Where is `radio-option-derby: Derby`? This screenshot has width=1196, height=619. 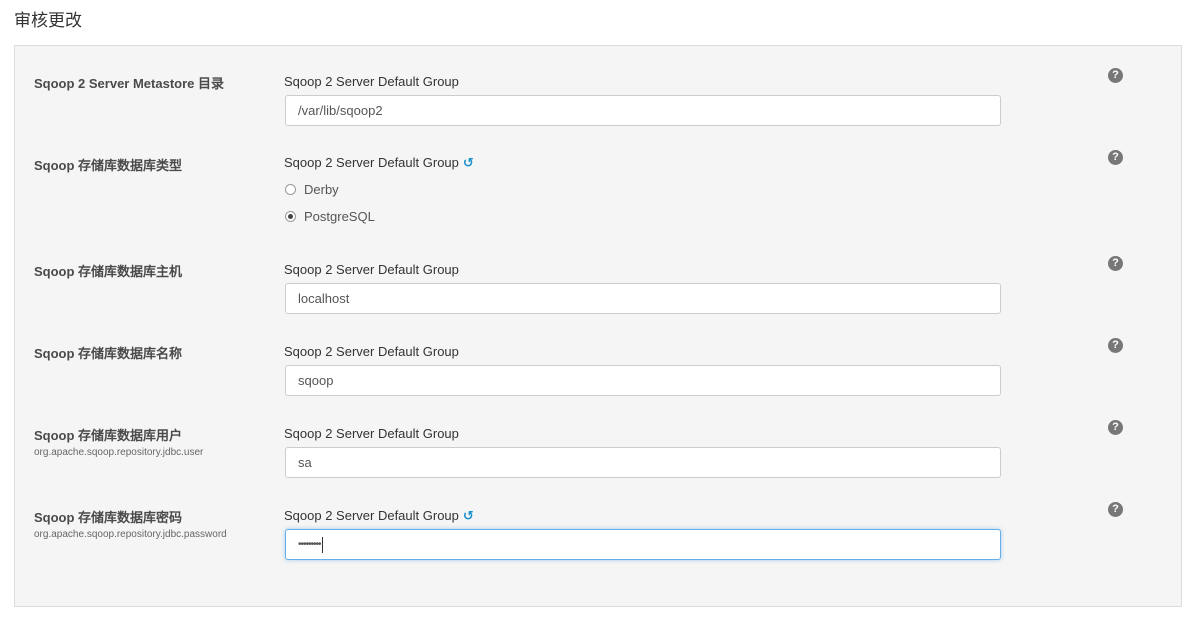
radio-option-derby: Derby is located at coordinates (312, 189).